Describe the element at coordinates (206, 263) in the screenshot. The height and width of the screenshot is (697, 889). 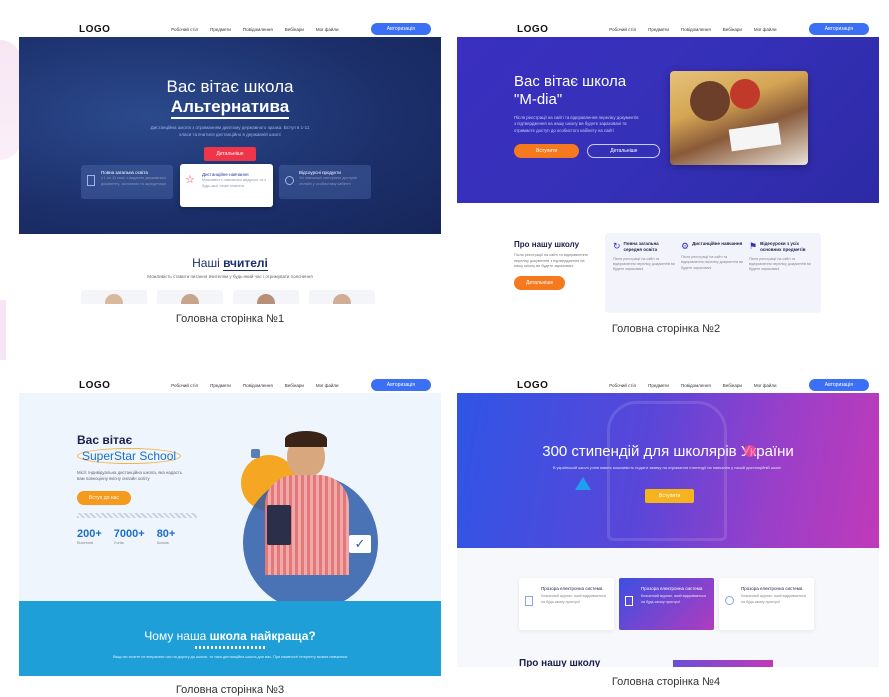
I see `teachers-title: Наші` at that location.